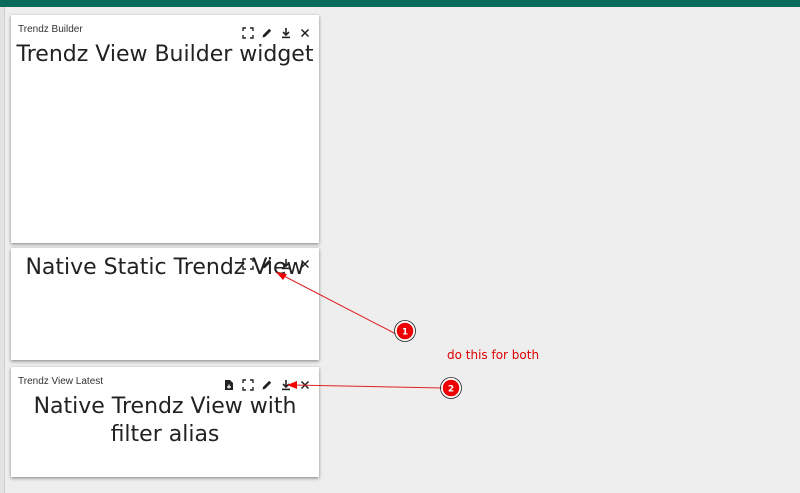 The width and height of the screenshot is (800, 493). I want to click on top-app-bar, so click(400, 3).